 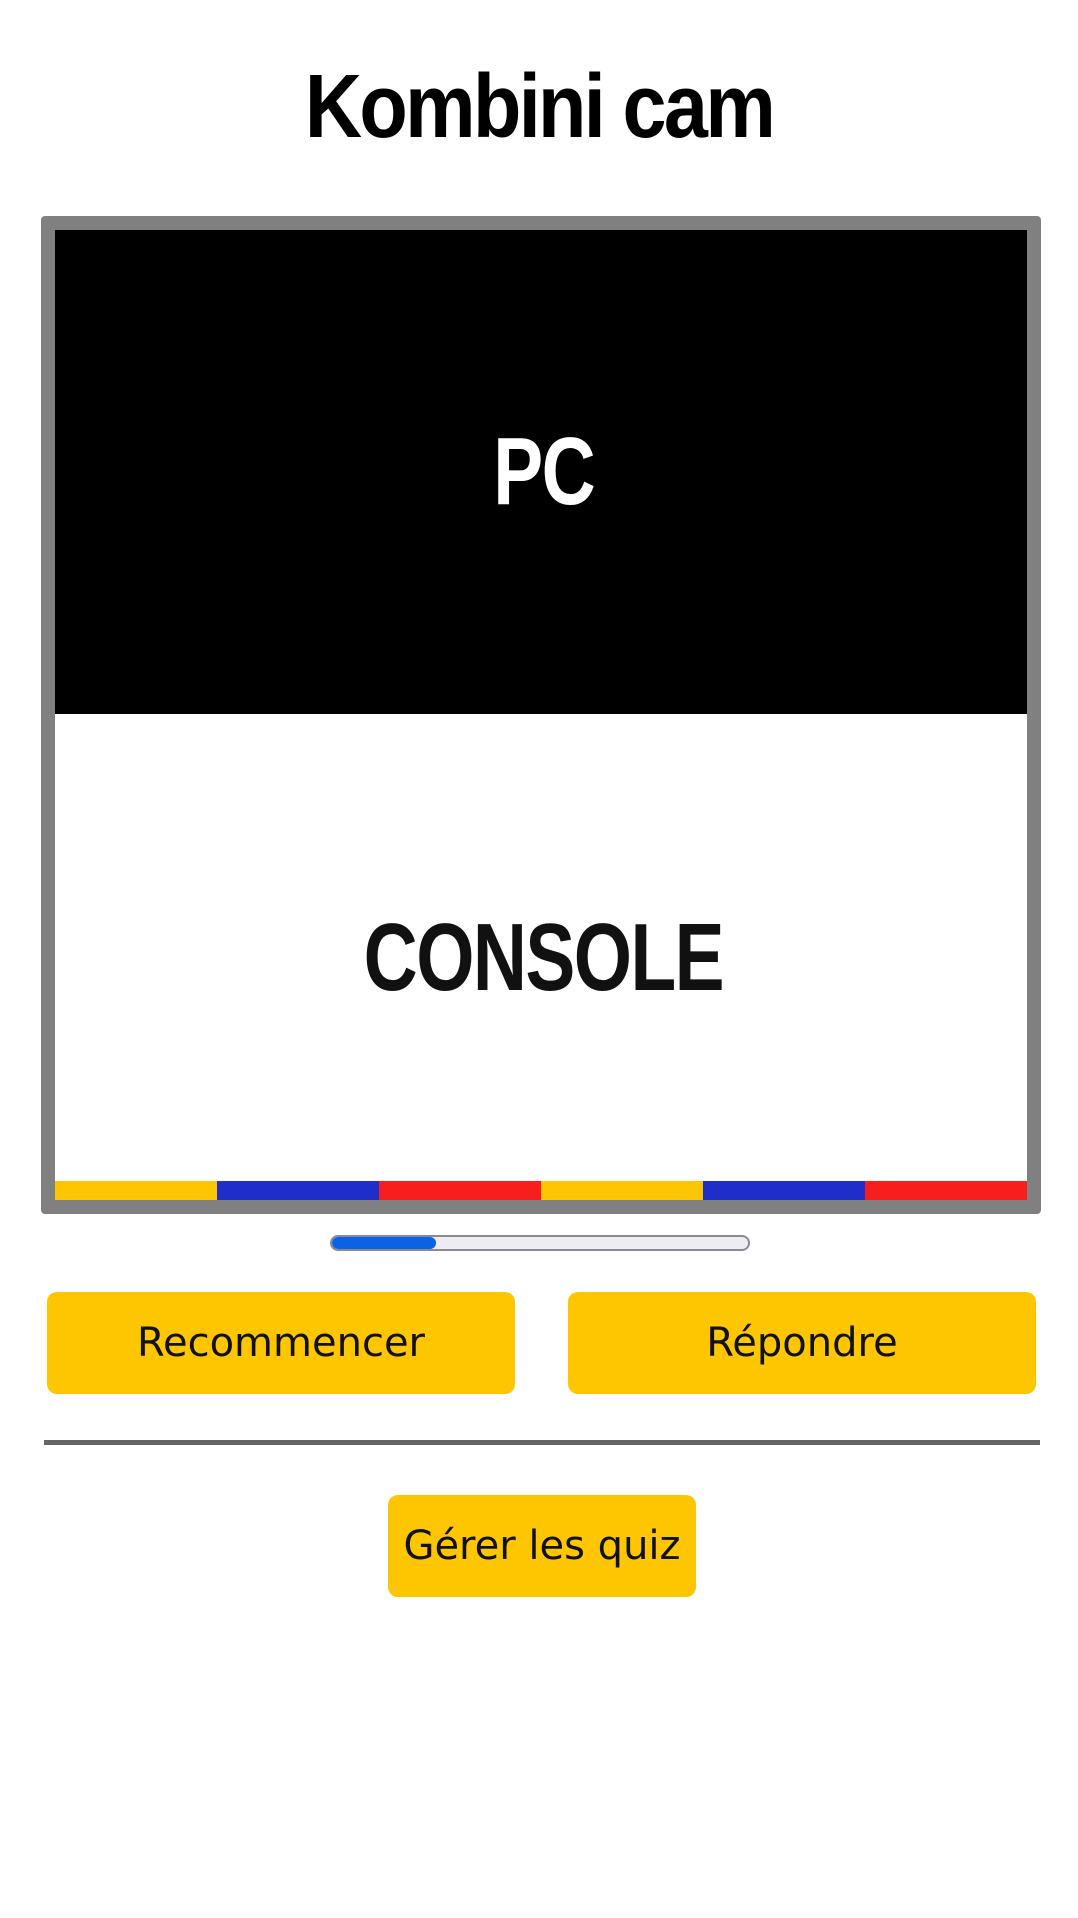 I want to click on option-bottom-label: CONSOLE, so click(x=543, y=957).